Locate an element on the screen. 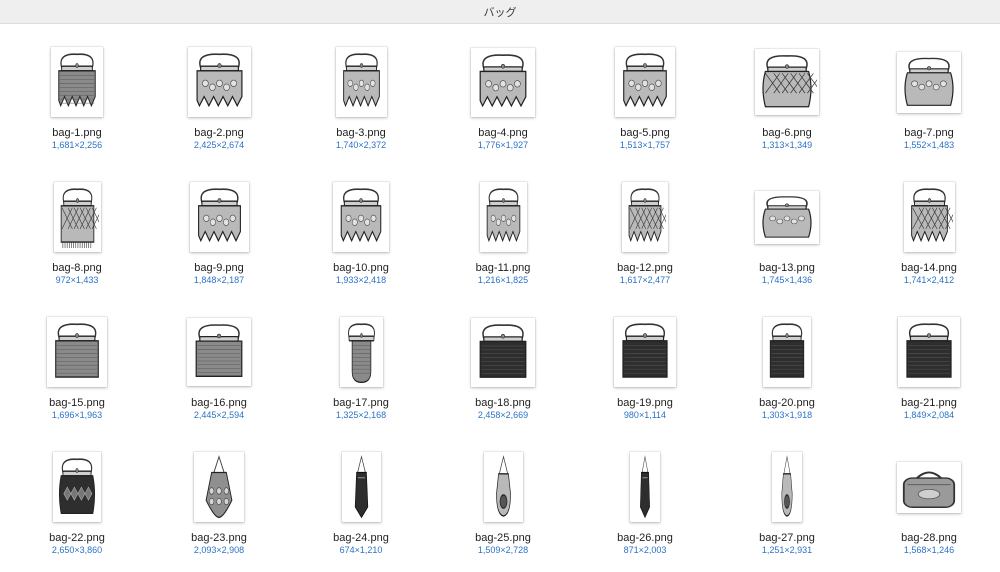  file-dimensions: 1,681×2,256 is located at coordinates (77, 145).